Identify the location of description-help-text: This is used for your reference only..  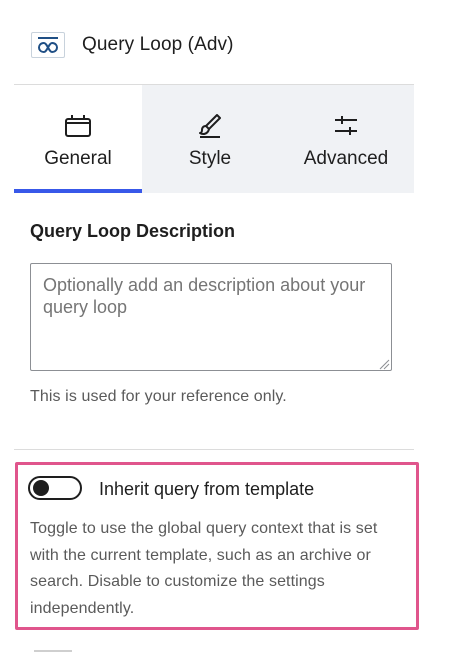
(158, 396).